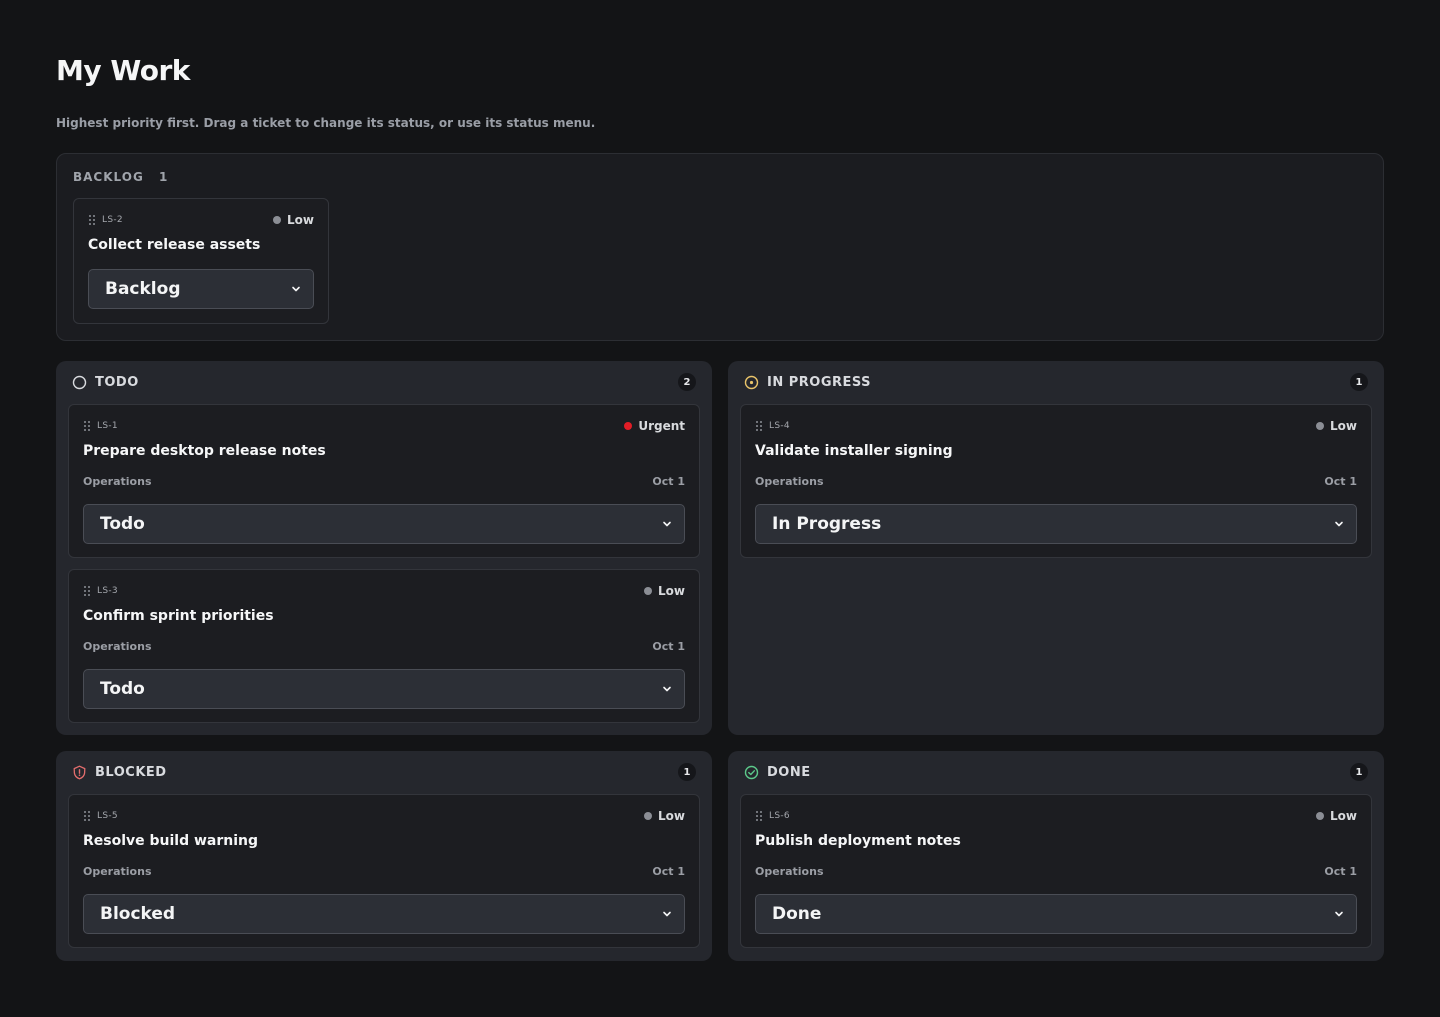 Image resolution: width=1440 pixels, height=1017 pixels. What do you see at coordinates (384, 382) in the screenshot?
I see `column-header: TODO 2` at bounding box center [384, 382].